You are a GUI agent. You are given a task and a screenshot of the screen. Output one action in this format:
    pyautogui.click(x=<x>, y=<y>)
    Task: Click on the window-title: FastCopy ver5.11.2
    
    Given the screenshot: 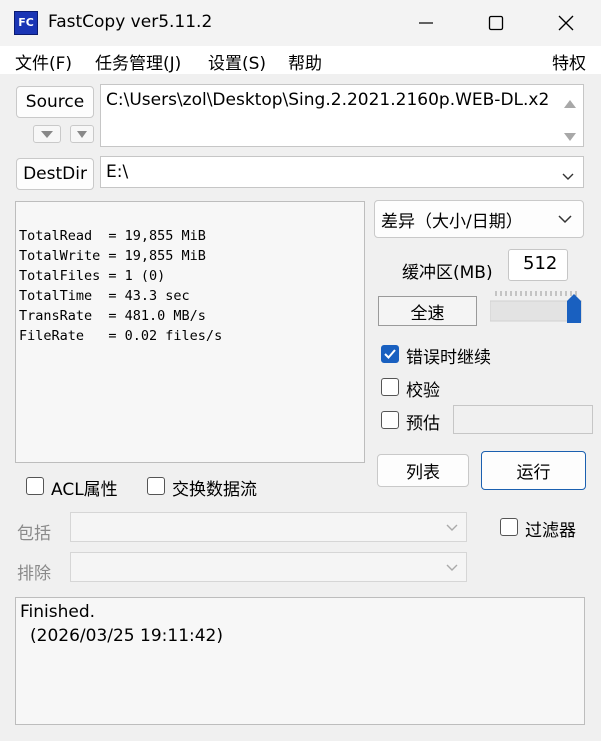 What is the action you would take?
    pyautogui.click(x=130, y=22)
    